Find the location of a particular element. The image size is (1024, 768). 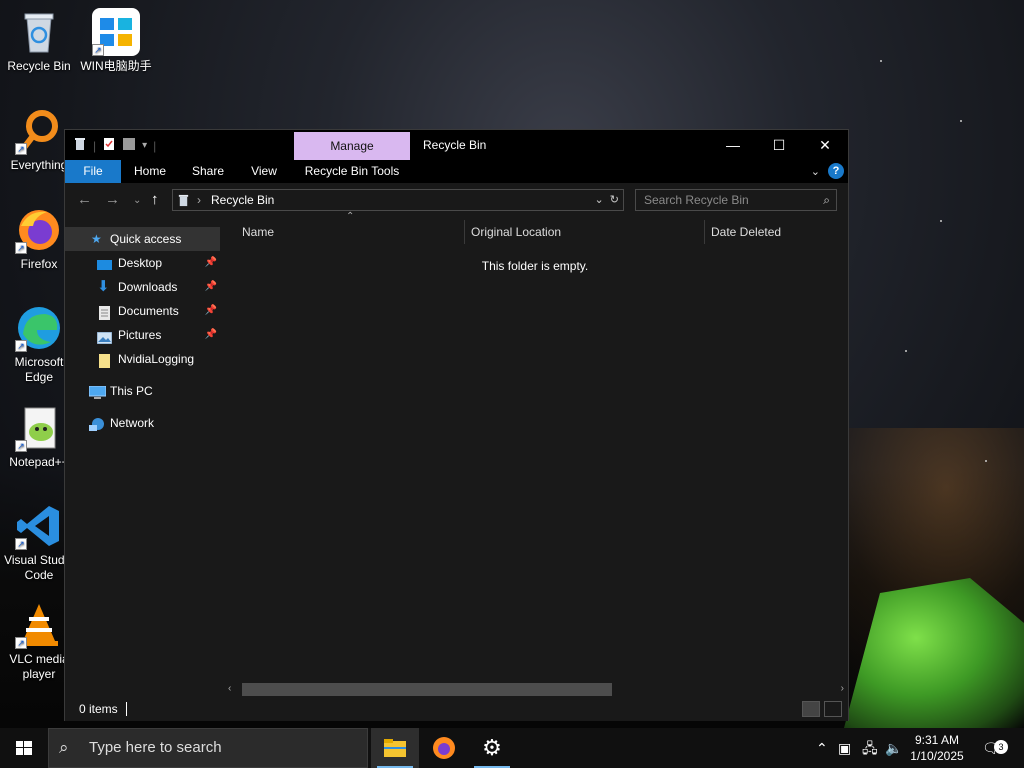

nav-label: Documents is located at coordinates (148, 311).